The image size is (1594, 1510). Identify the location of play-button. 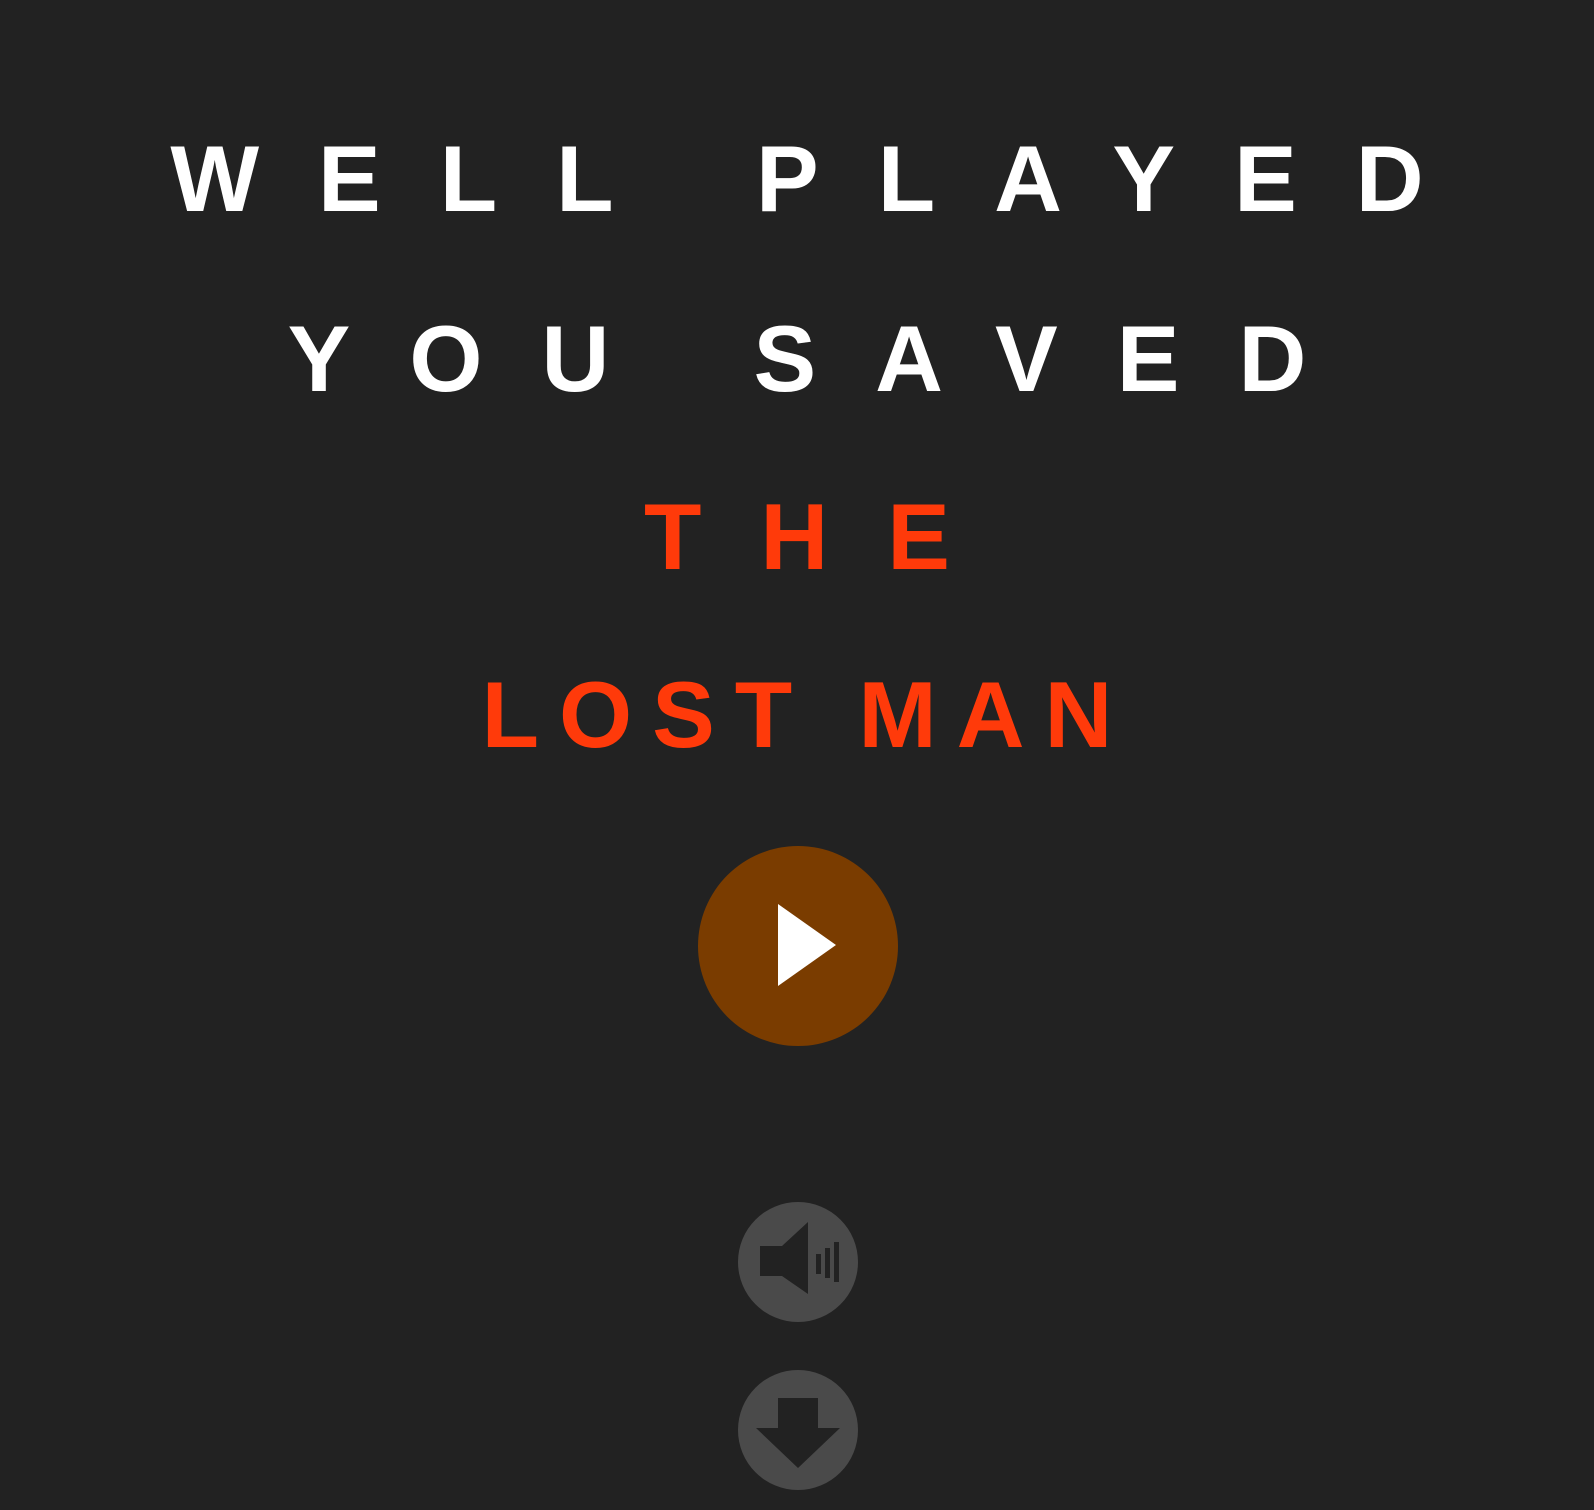
(798, 946).